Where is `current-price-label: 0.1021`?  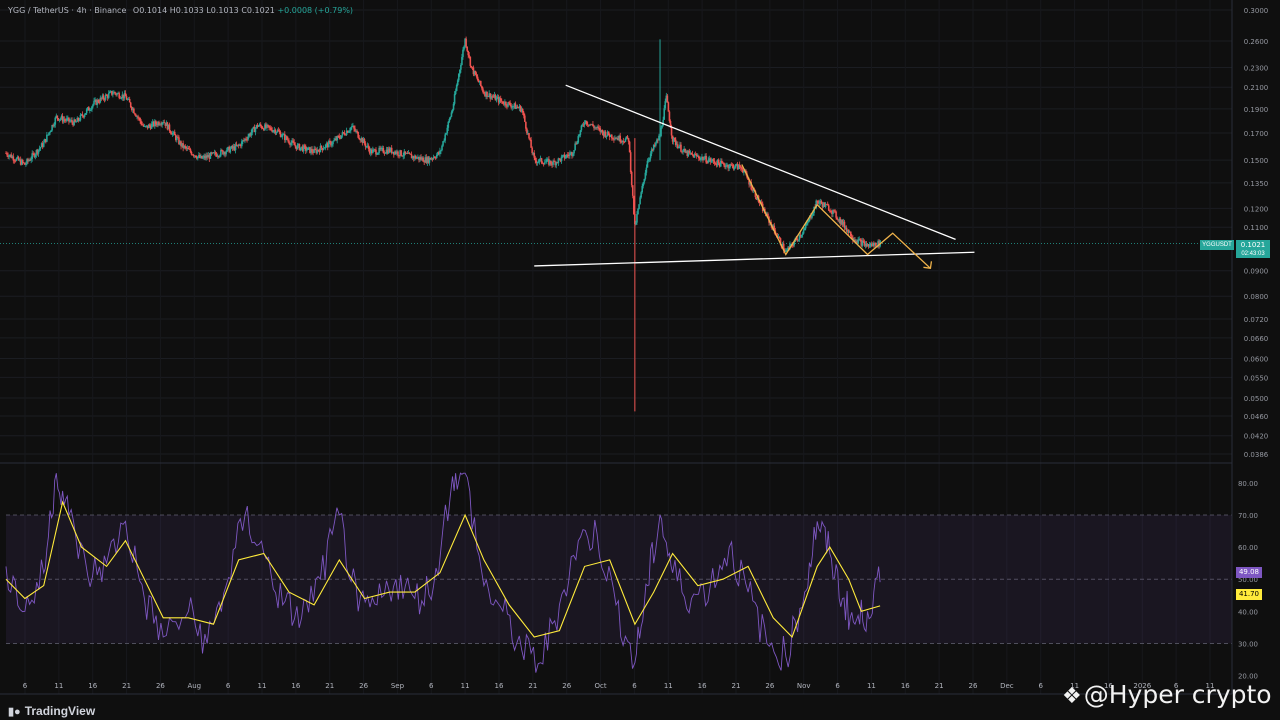
current-price-label: 0.1021 is located at coordinates (1253, 245).